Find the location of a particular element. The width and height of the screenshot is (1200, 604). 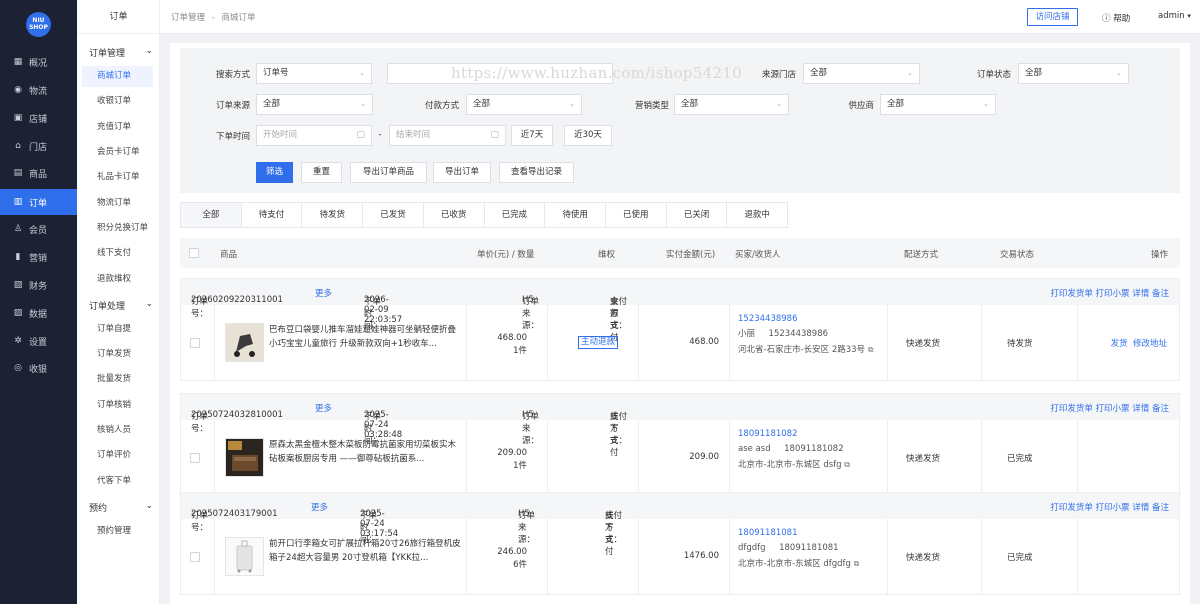

subnav-item-verify: 订单核销 is located at coordinates (117, 405).